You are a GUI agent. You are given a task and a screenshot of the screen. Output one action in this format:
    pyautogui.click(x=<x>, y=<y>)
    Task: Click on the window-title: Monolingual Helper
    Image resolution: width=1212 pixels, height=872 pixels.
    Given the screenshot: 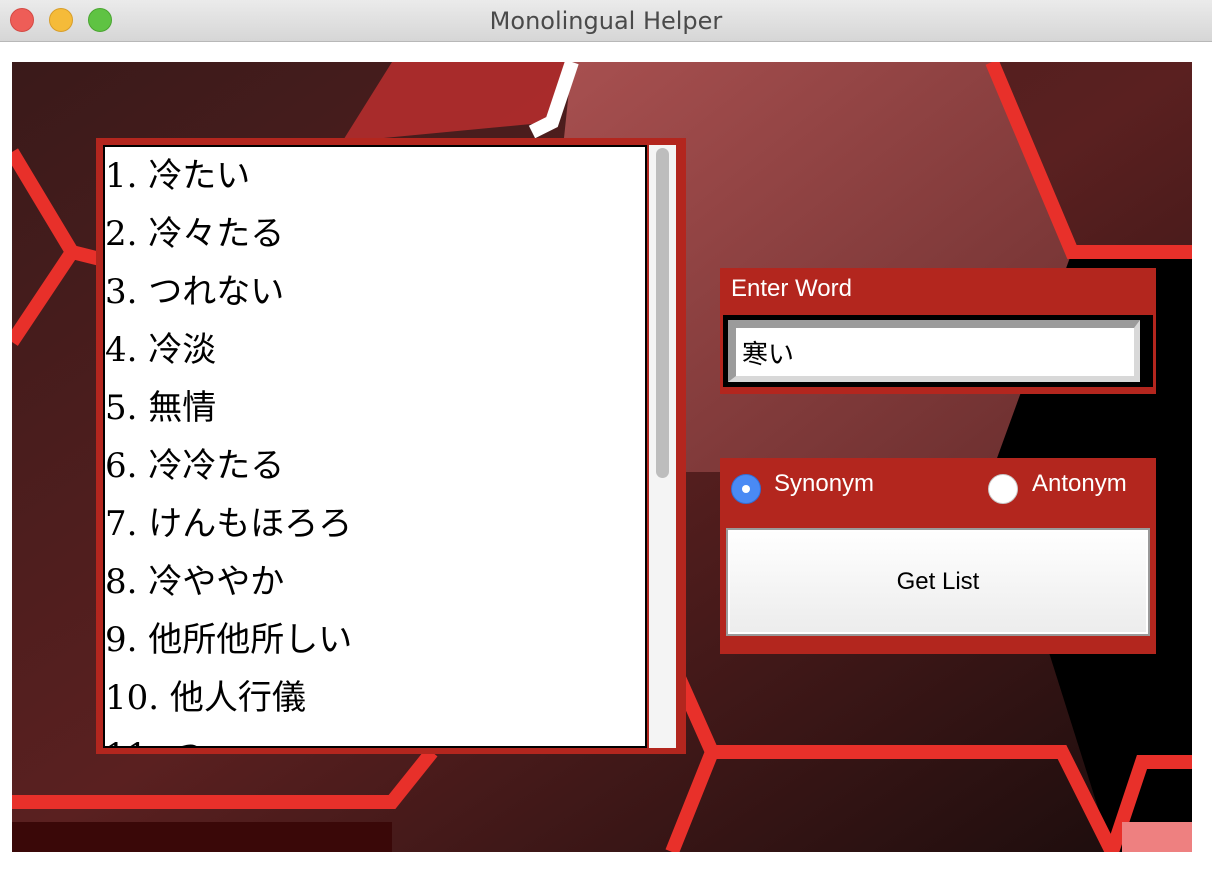 What is the action you would take?
    pyautogui.click(x=606, y=21)
    